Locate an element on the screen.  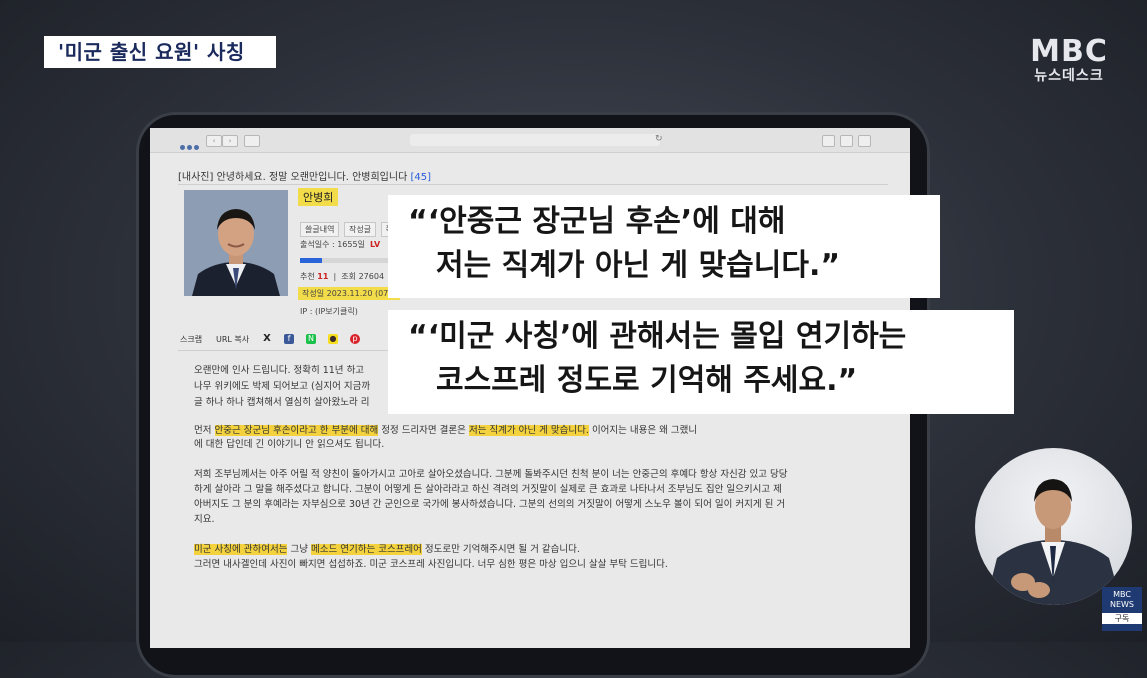
body-text-segment: 정정 드리자면 결론은 is located at coordinates (423, 430).